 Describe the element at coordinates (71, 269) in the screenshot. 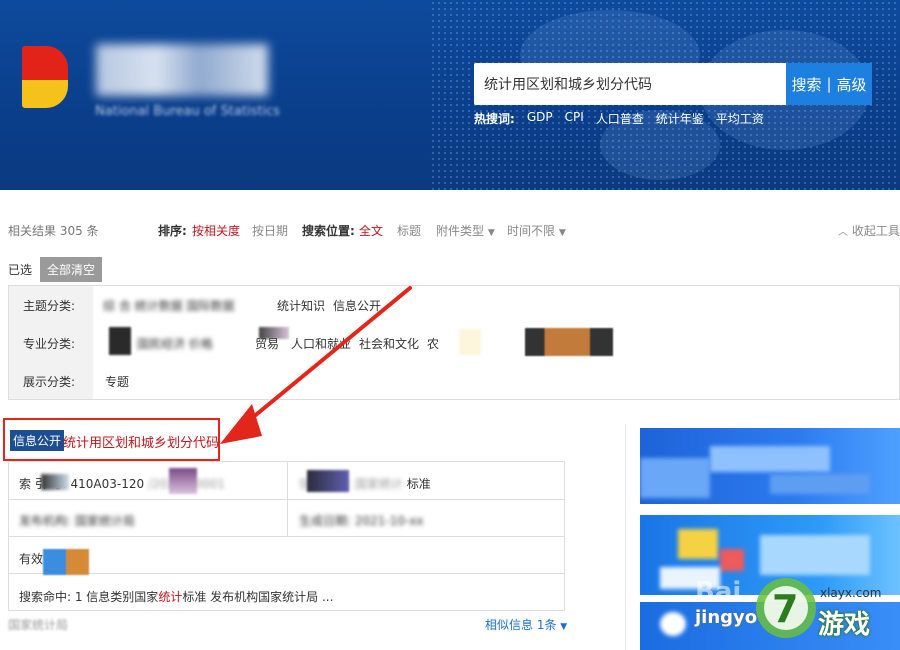

I see `clear-all-button: 全部清空` at that location.